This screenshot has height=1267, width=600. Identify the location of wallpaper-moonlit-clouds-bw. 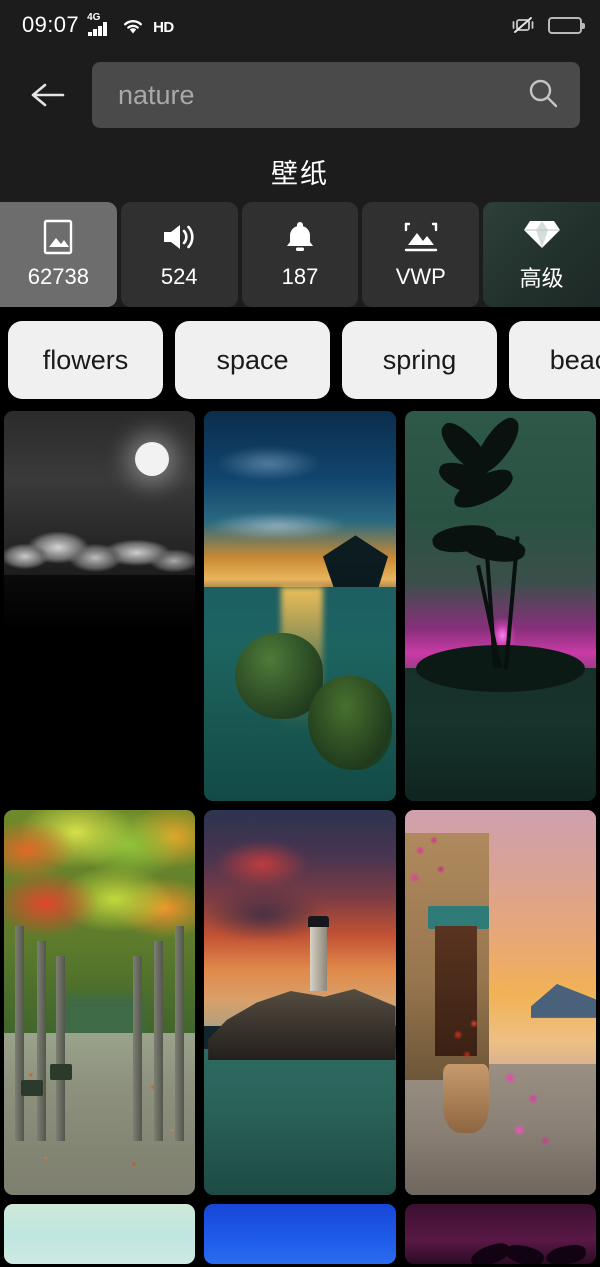
(100, 606).